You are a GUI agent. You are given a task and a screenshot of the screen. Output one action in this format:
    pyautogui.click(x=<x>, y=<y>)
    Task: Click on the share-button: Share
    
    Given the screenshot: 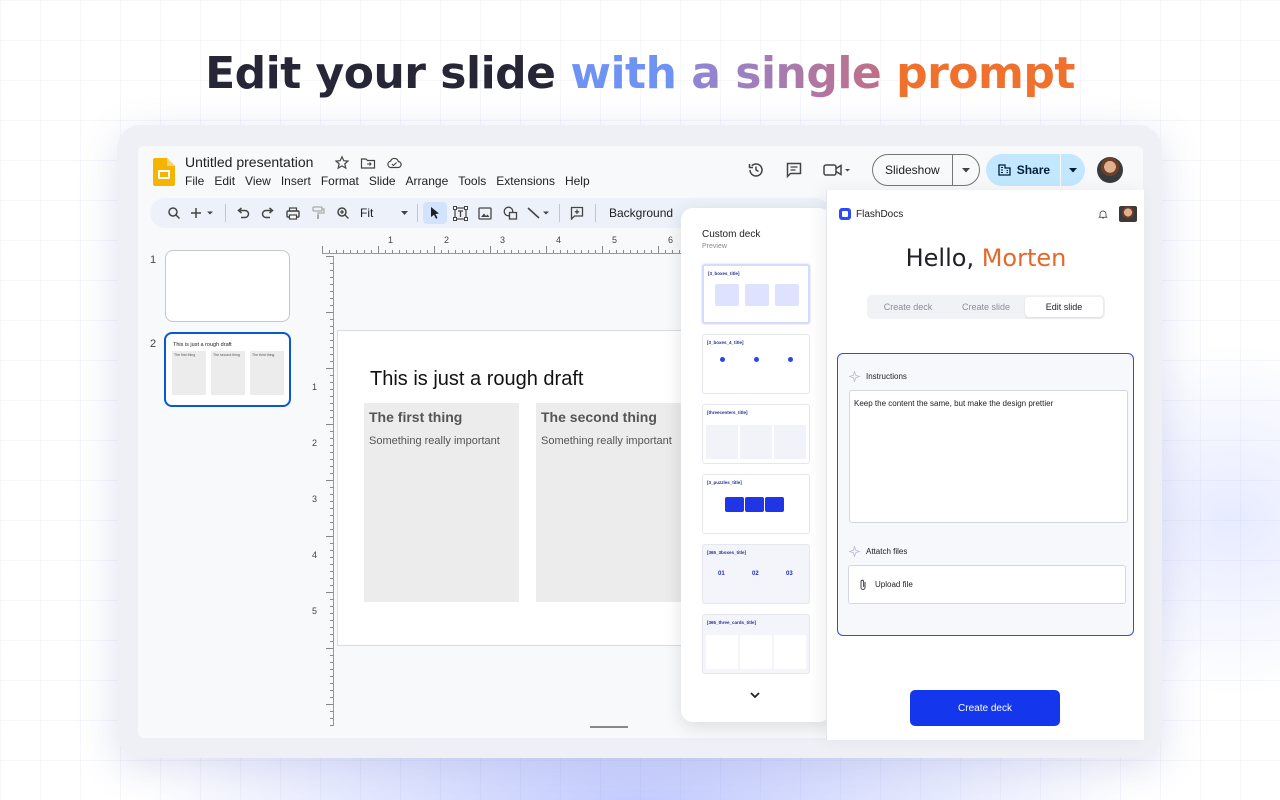 What is the action you would take?
    pyautogui.click(x=1024, y=170)
    